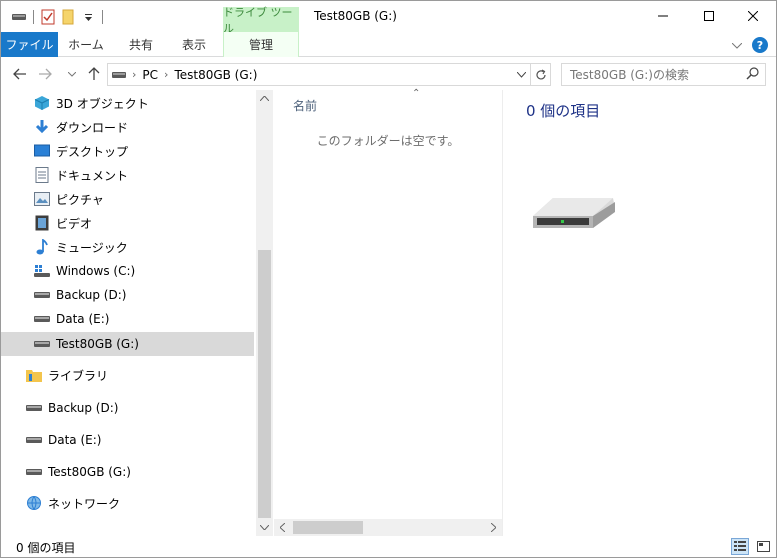 This screenshot has height=558, width=777. I want to click on search-box: Test80GB (G:)の検索, so click(663, 74).